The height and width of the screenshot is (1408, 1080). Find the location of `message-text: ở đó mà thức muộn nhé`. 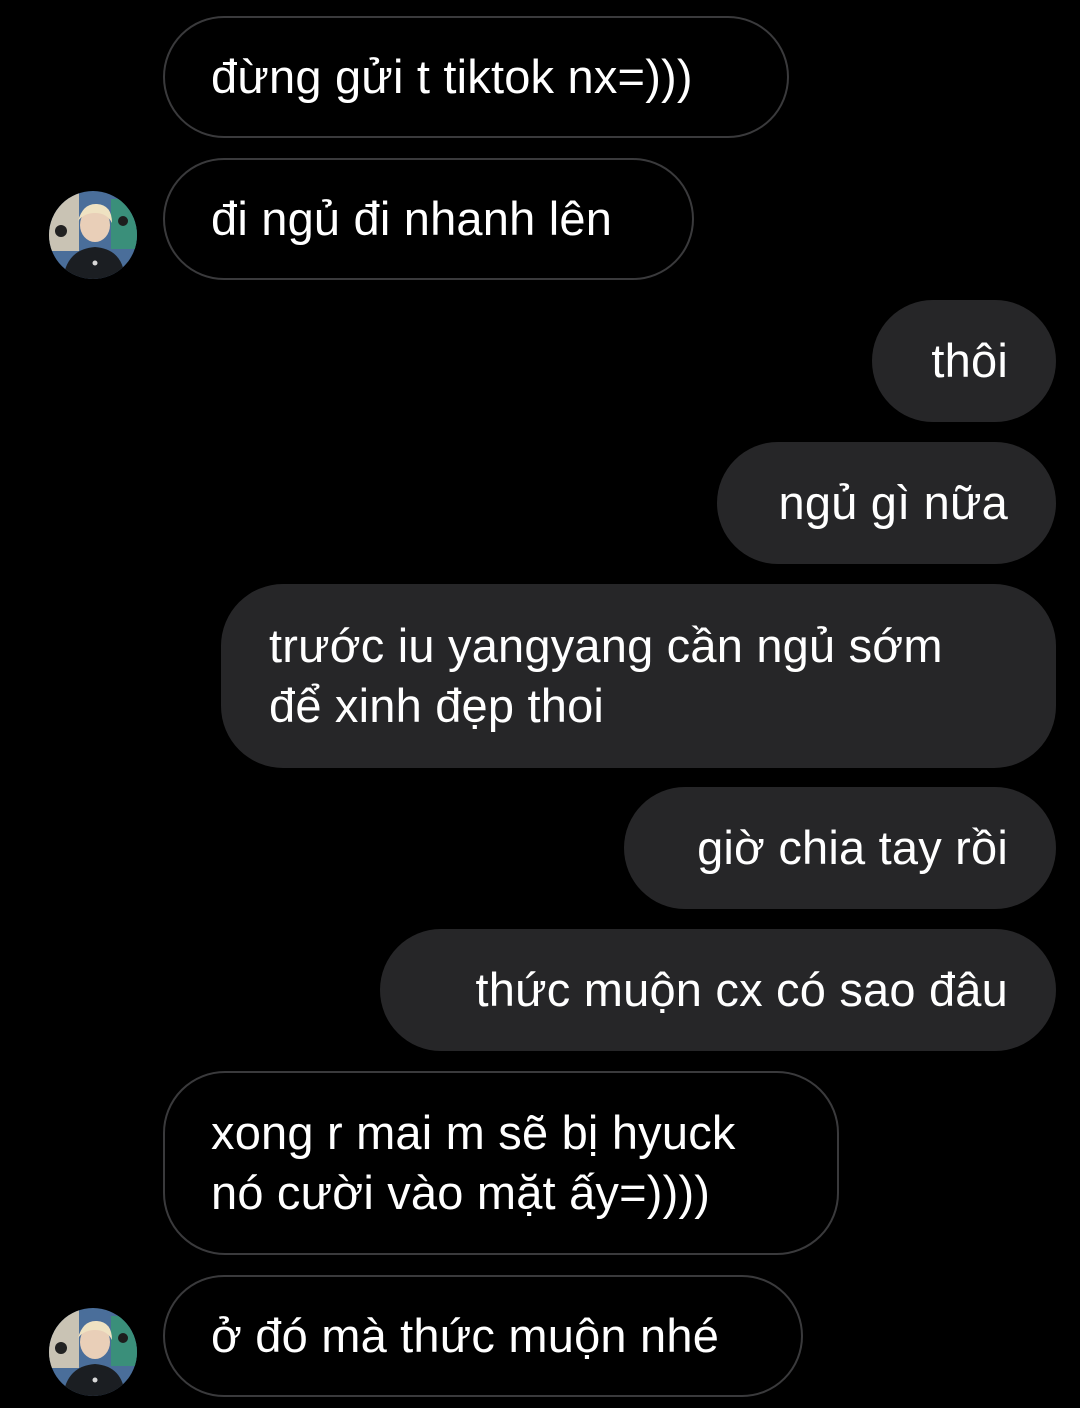

message-text: ở đó mà thức muộn nhé is located at coordinates (465, 1335).